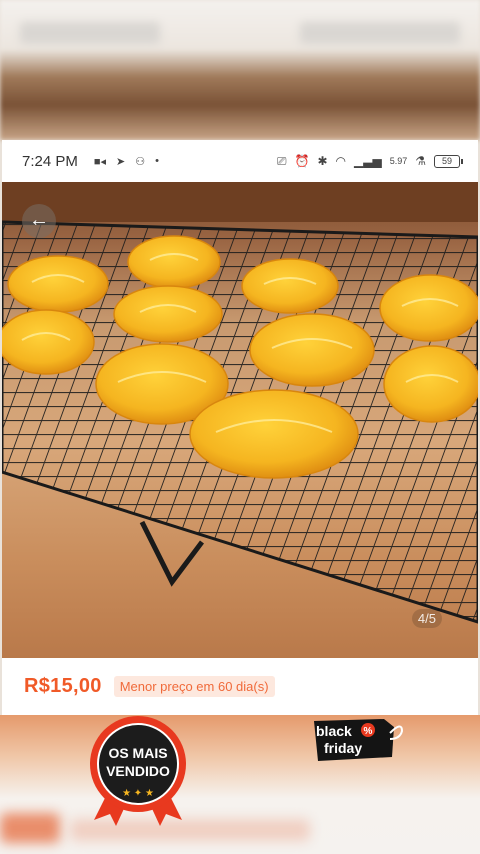 This screenshot has width=480, height=854. Describe the element at coordinates (448, 161) in the screenshot. I see `battery-icon: 59` at that location.